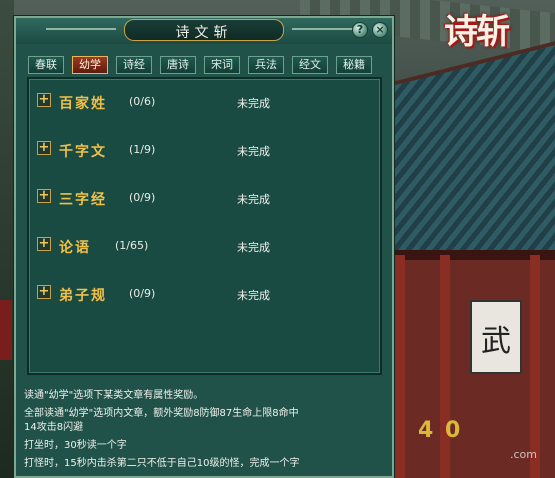  I want to click on chapter-progress: (1/65), so click(132, 245).